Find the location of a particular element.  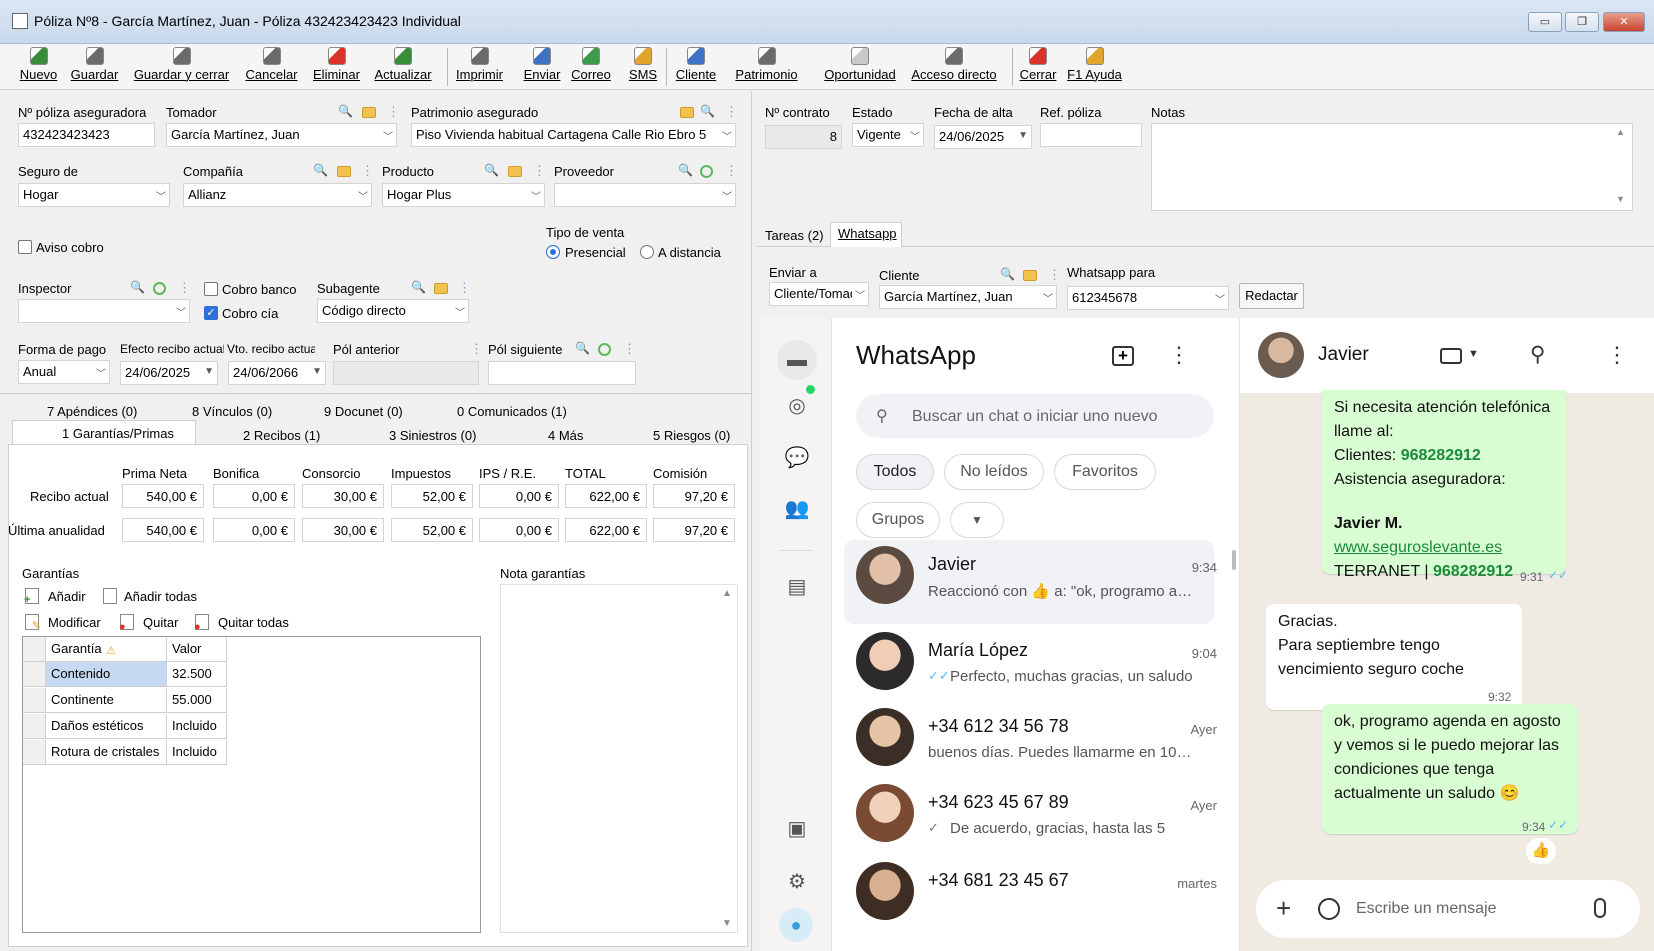

tab-recibos: 2 Recibos (1) is located at coordinates (281, 435).